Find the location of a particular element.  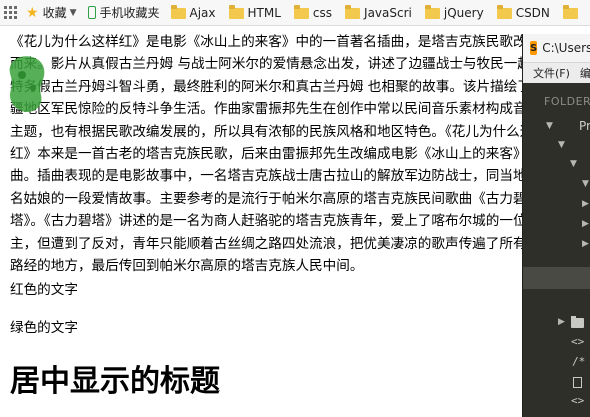

sublime-logo-icon: S is located at coordinates (534, 48).